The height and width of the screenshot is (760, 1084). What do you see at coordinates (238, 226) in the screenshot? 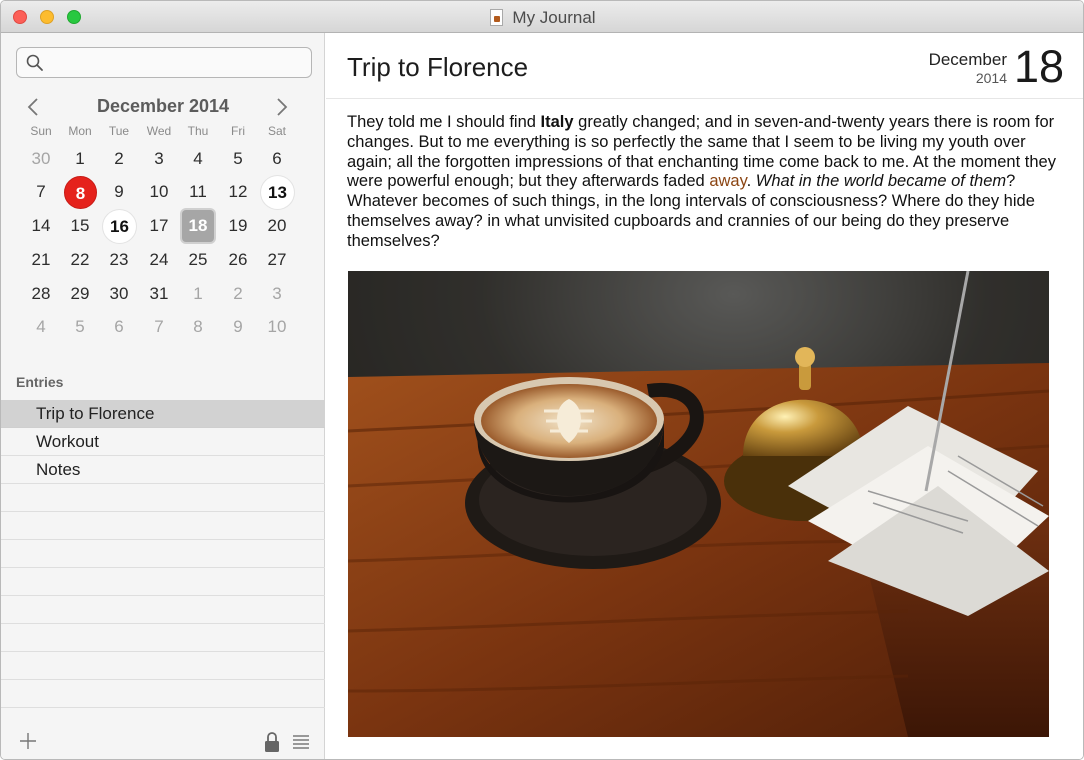
I see `calendar-day: 19` at bounding box center [238, 226].